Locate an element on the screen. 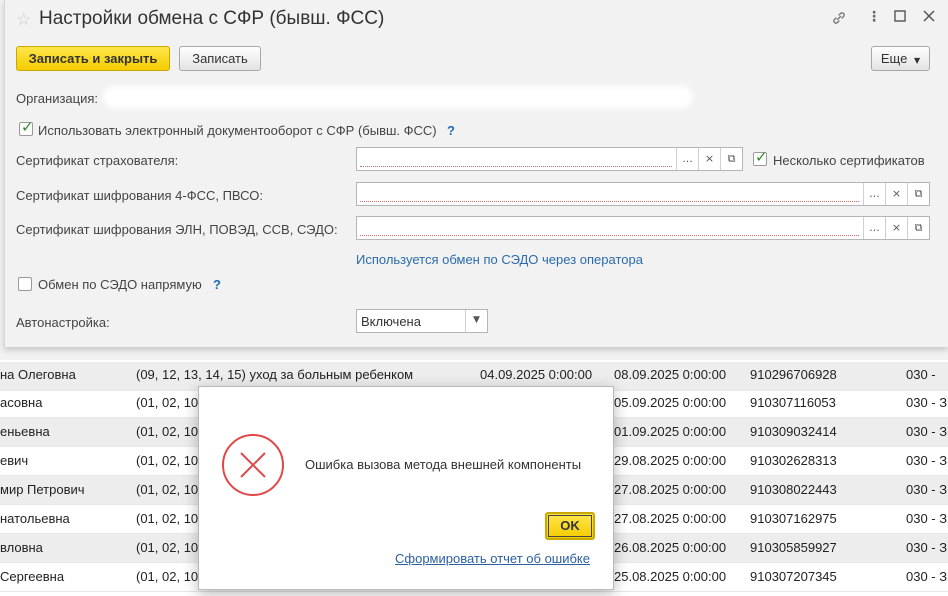 This screenshot has width=948, height=596. table-cell-name: мир Петрович is located at coordinates (42, 489).